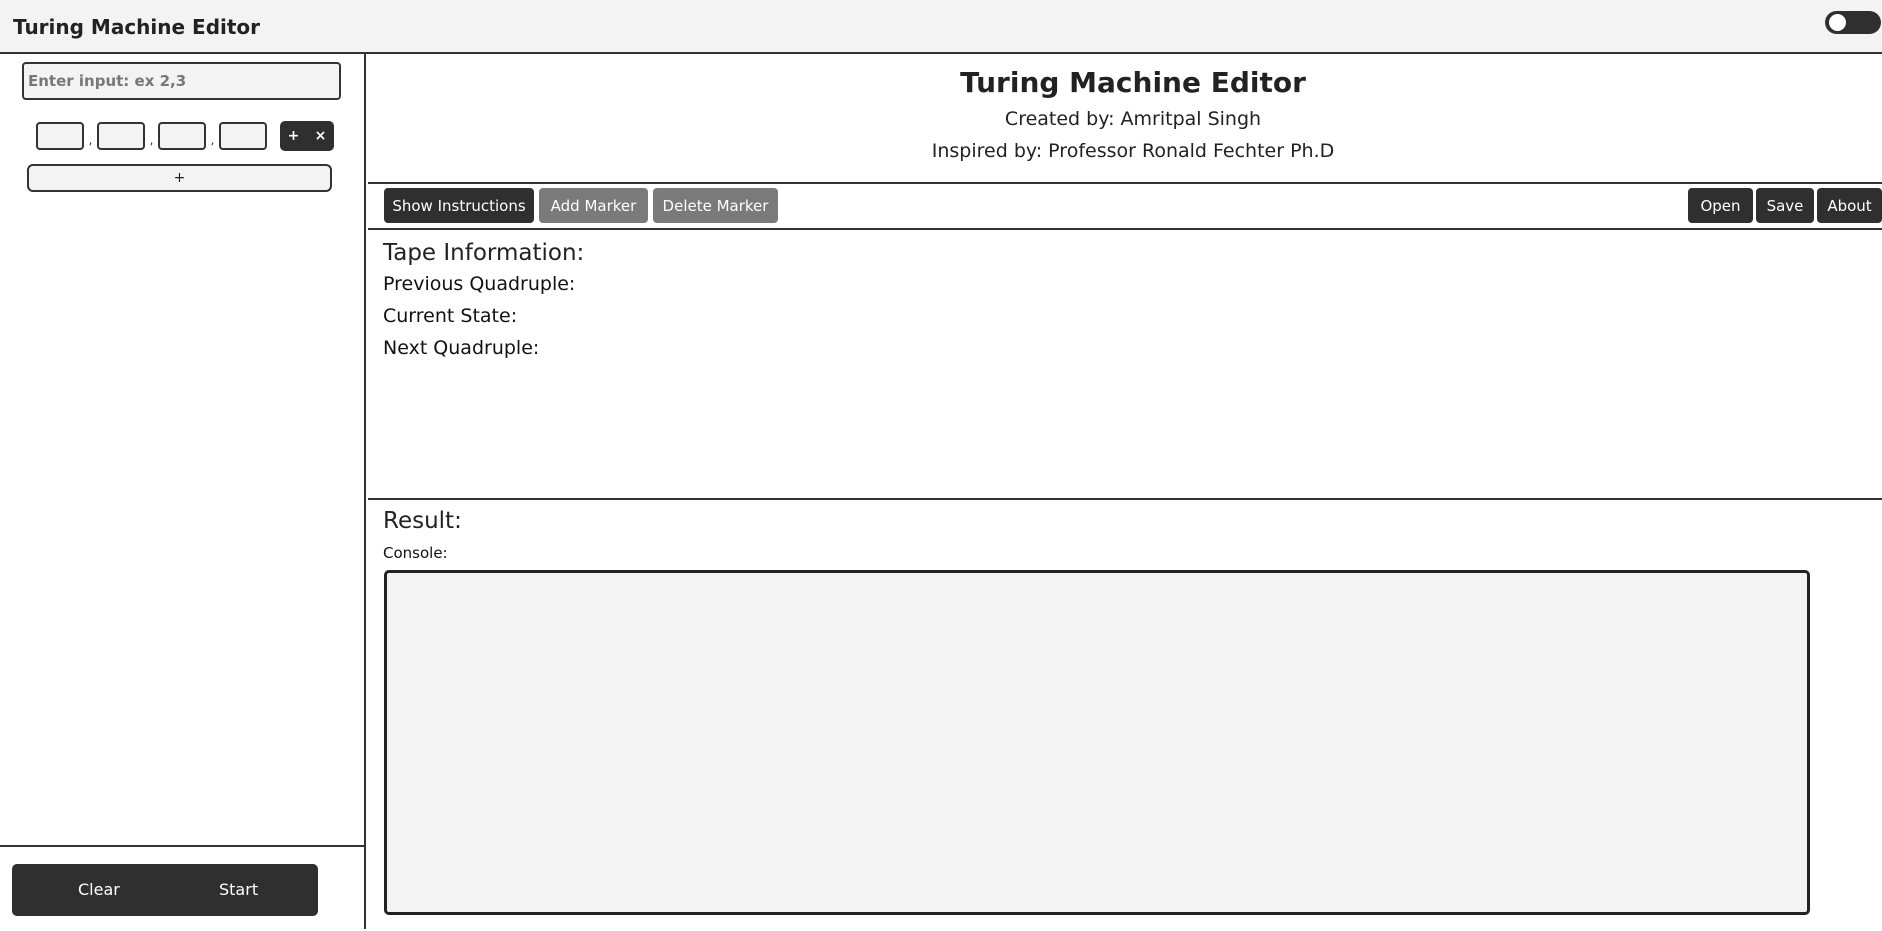 The image size is (1882, 931). I want to click on sidebar-footer: Clear Start, so click(182, 888).